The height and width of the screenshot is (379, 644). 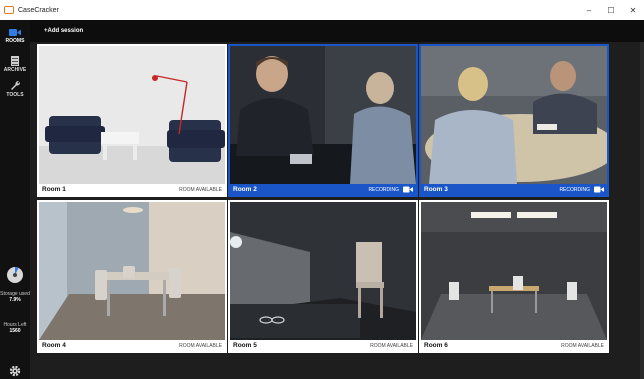 I want to click on hours-value: 1560, so click(x=15, y=331).